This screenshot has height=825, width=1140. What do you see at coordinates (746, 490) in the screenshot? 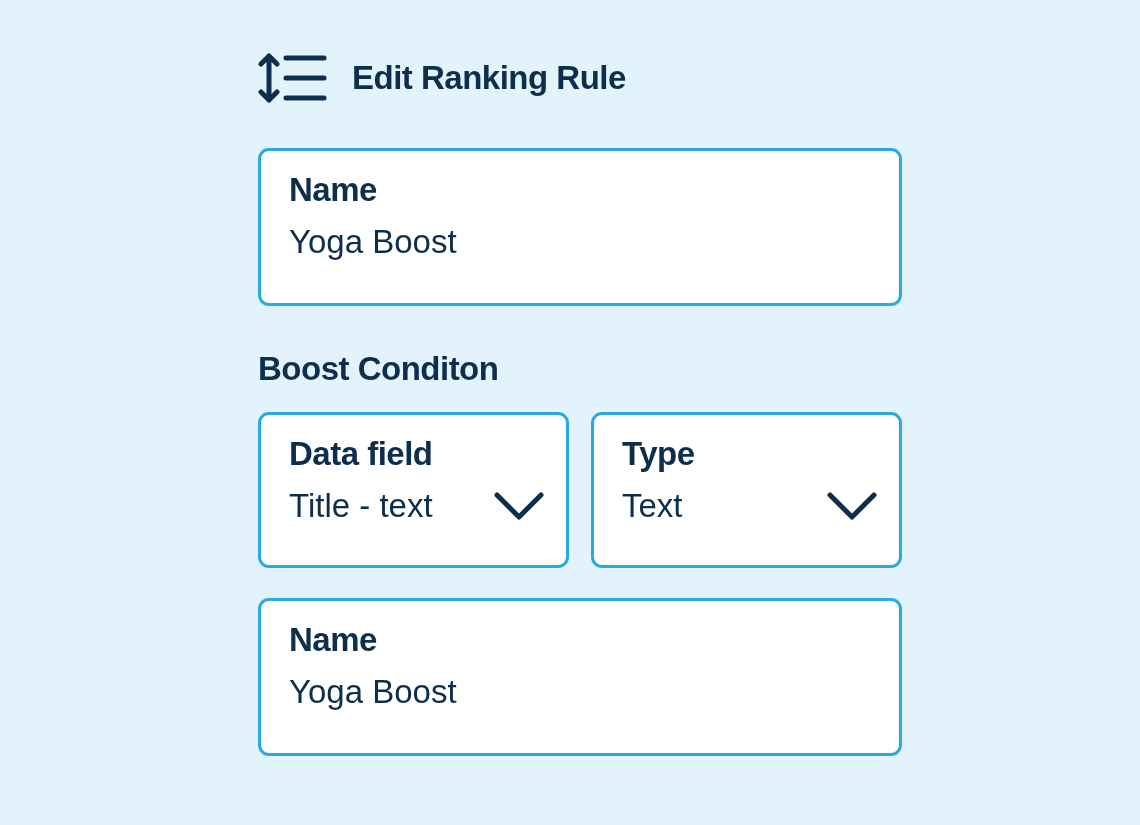
I see `select-field: Type Text` at bounding box center [746, 490].